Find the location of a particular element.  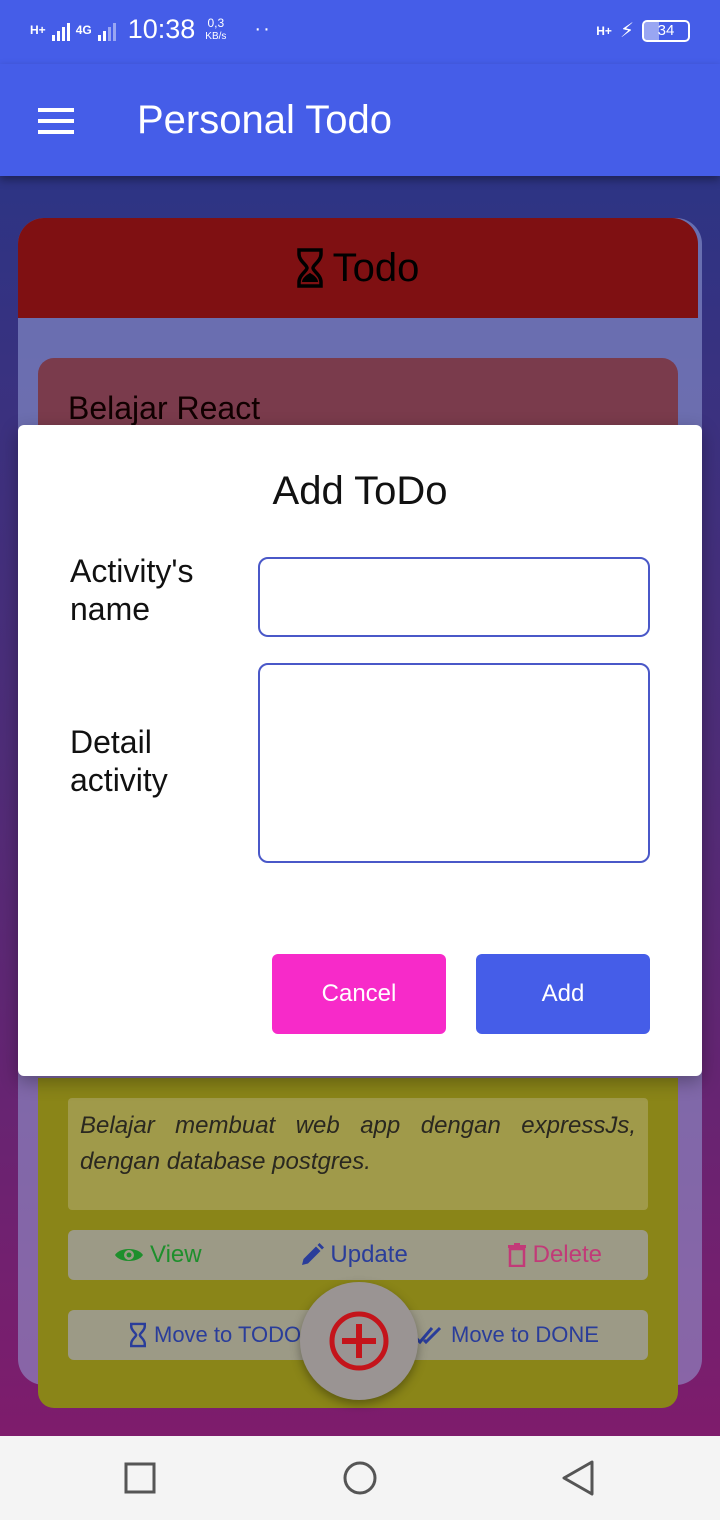

network-type-2: 4G is located at coordinates (83, 29).